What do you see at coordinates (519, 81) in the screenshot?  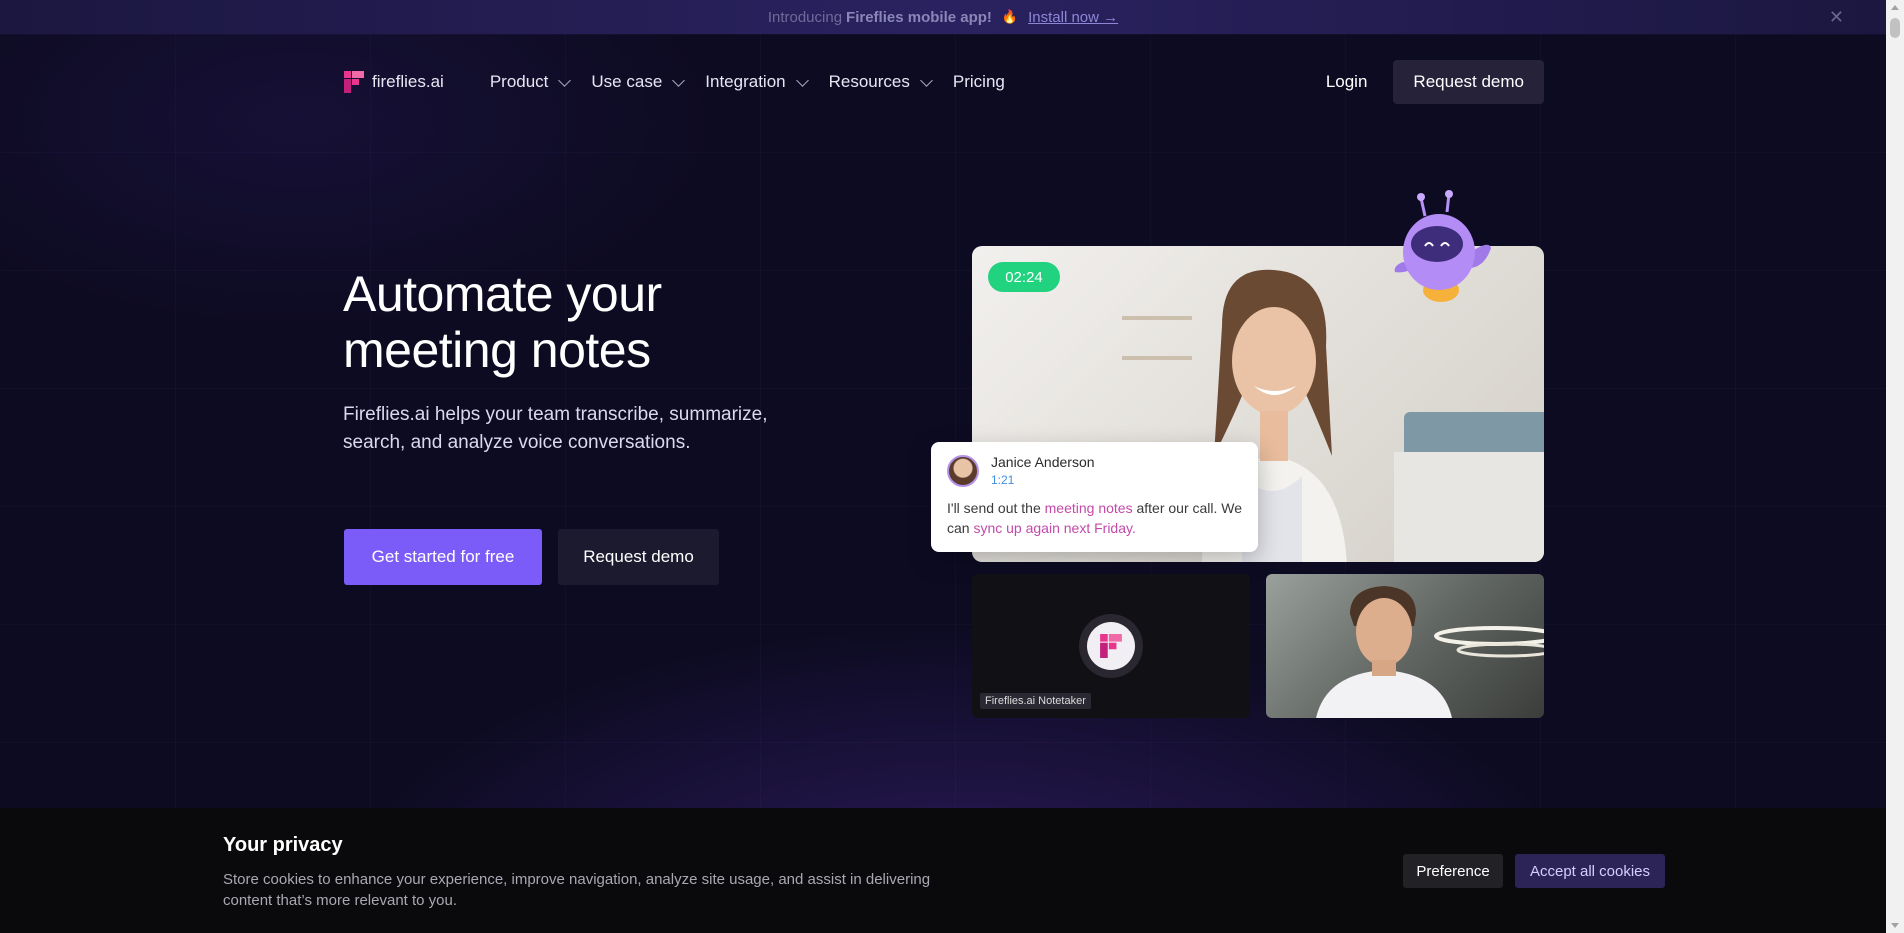 I see `nav-product-label: Product` at bounding box center [519, 81].